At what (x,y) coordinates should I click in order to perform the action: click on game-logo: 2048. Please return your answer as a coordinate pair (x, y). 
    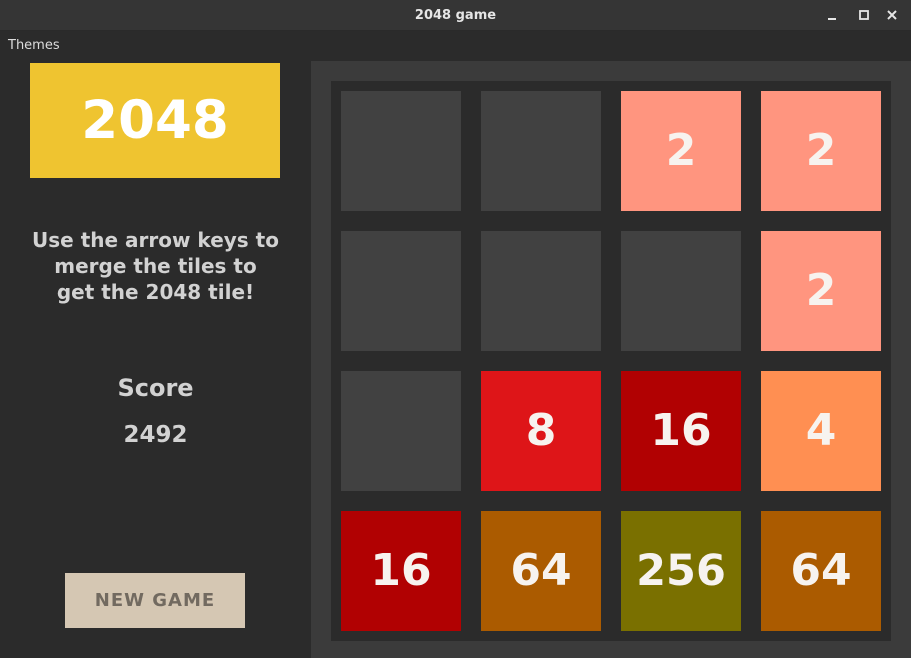
    Looking at the image, I should click on (155, 120).